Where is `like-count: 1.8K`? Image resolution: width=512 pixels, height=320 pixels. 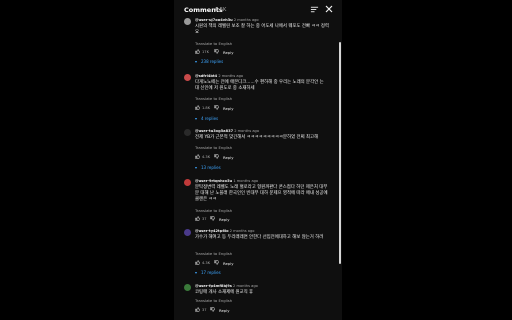
like-count: 1.8K is located at coordinates (206, 107).